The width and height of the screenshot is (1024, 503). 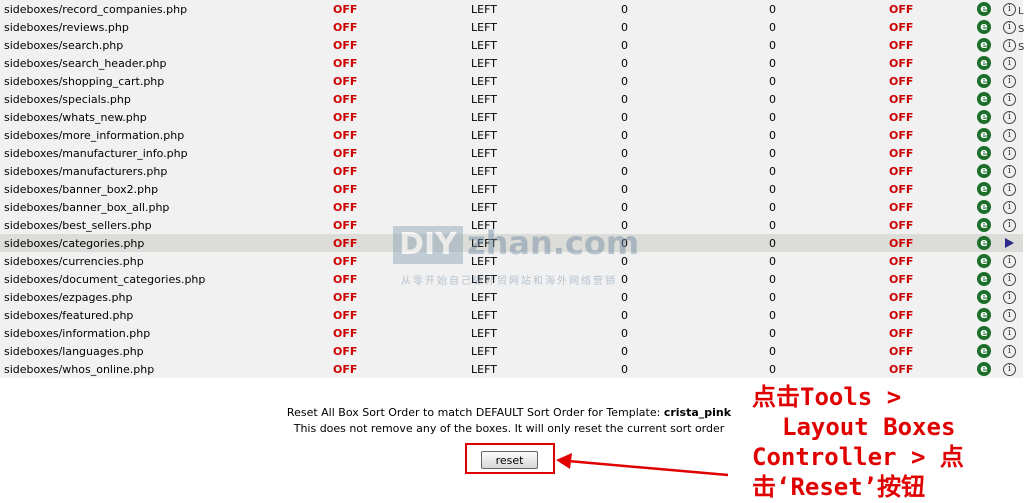 What do you see at coordinates (166, 189) in the screenshot?
I see `box-file-name: sideboxes/banner_box2.php` at bounding box center [166, 189].